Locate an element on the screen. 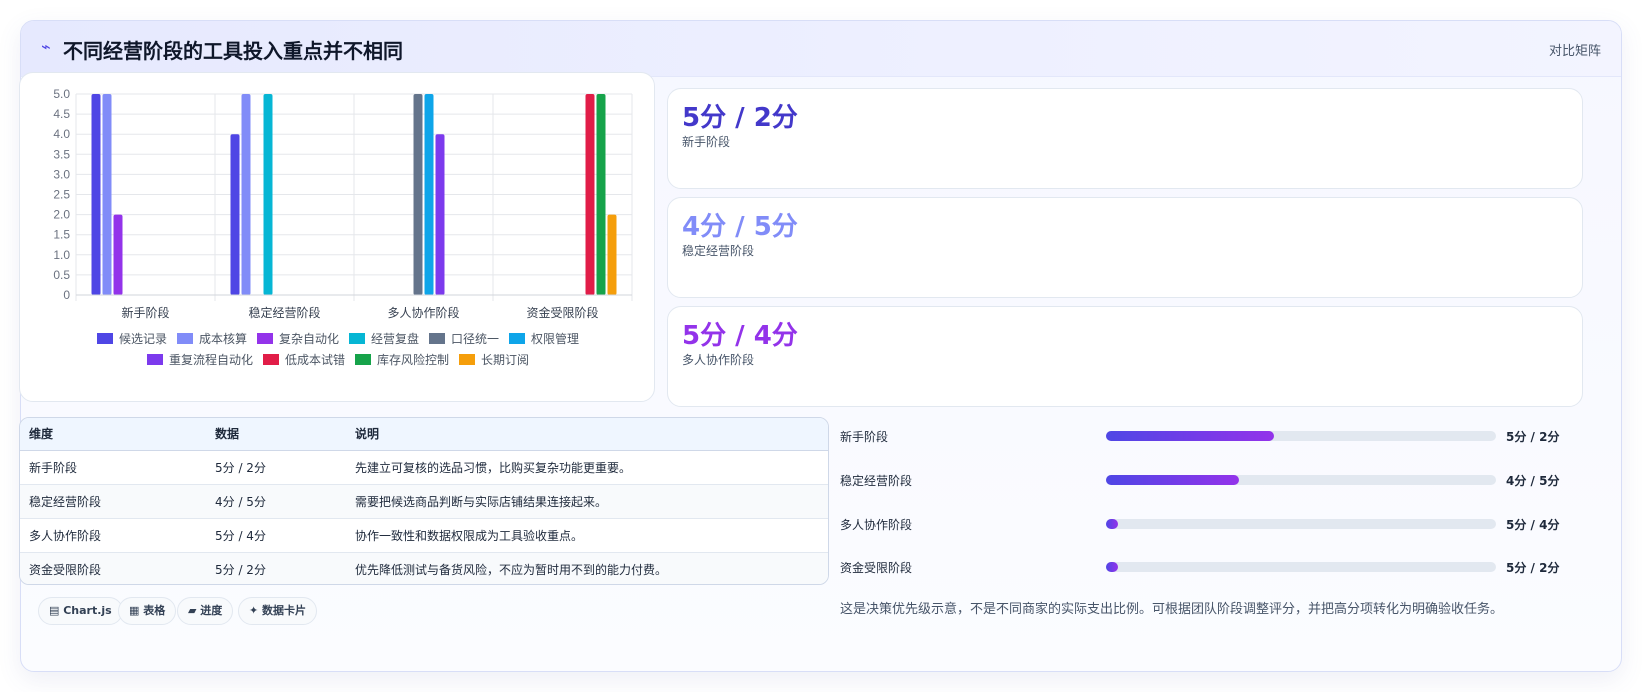  cell-description: 先建立可复核的选品习惯，比购买复杂功能更重要。 is located at coordinates (587, 467).